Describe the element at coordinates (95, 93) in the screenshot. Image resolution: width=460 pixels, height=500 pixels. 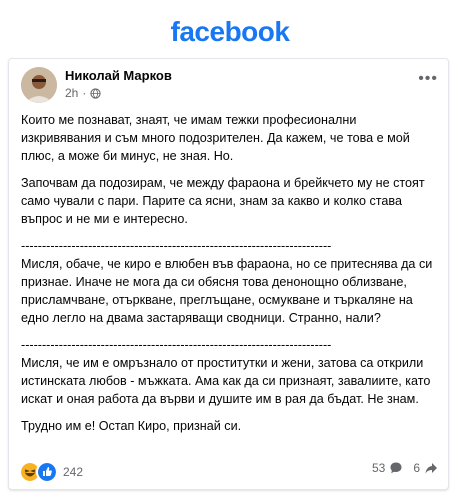
I see `globe-icon` at that location.